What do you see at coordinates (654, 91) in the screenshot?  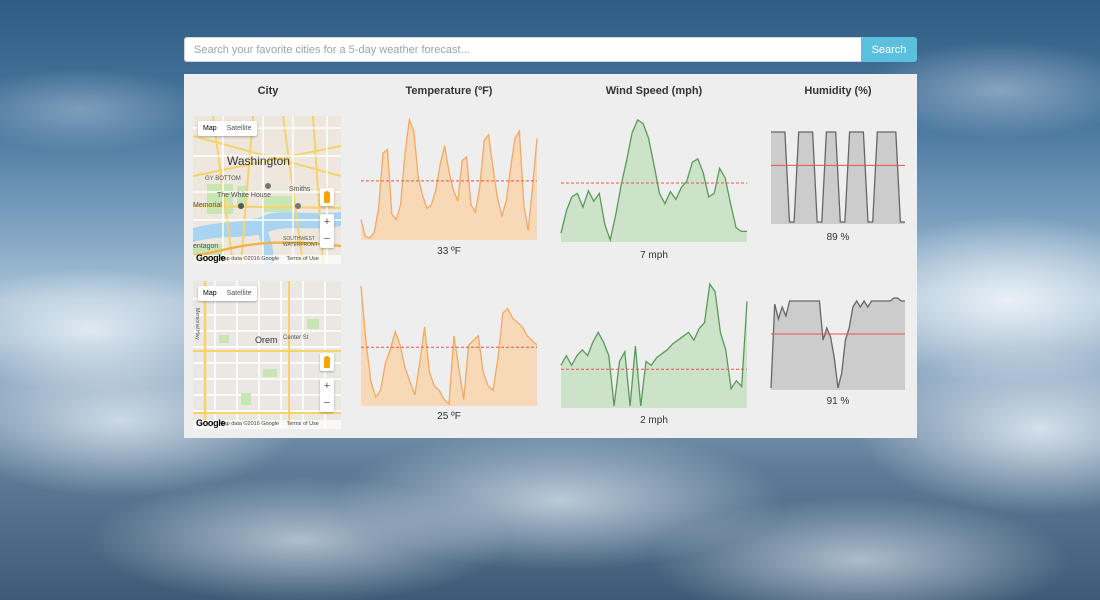 I see `column-header-wind: Wind Speed (mph)` at bounding box center [654, 91].